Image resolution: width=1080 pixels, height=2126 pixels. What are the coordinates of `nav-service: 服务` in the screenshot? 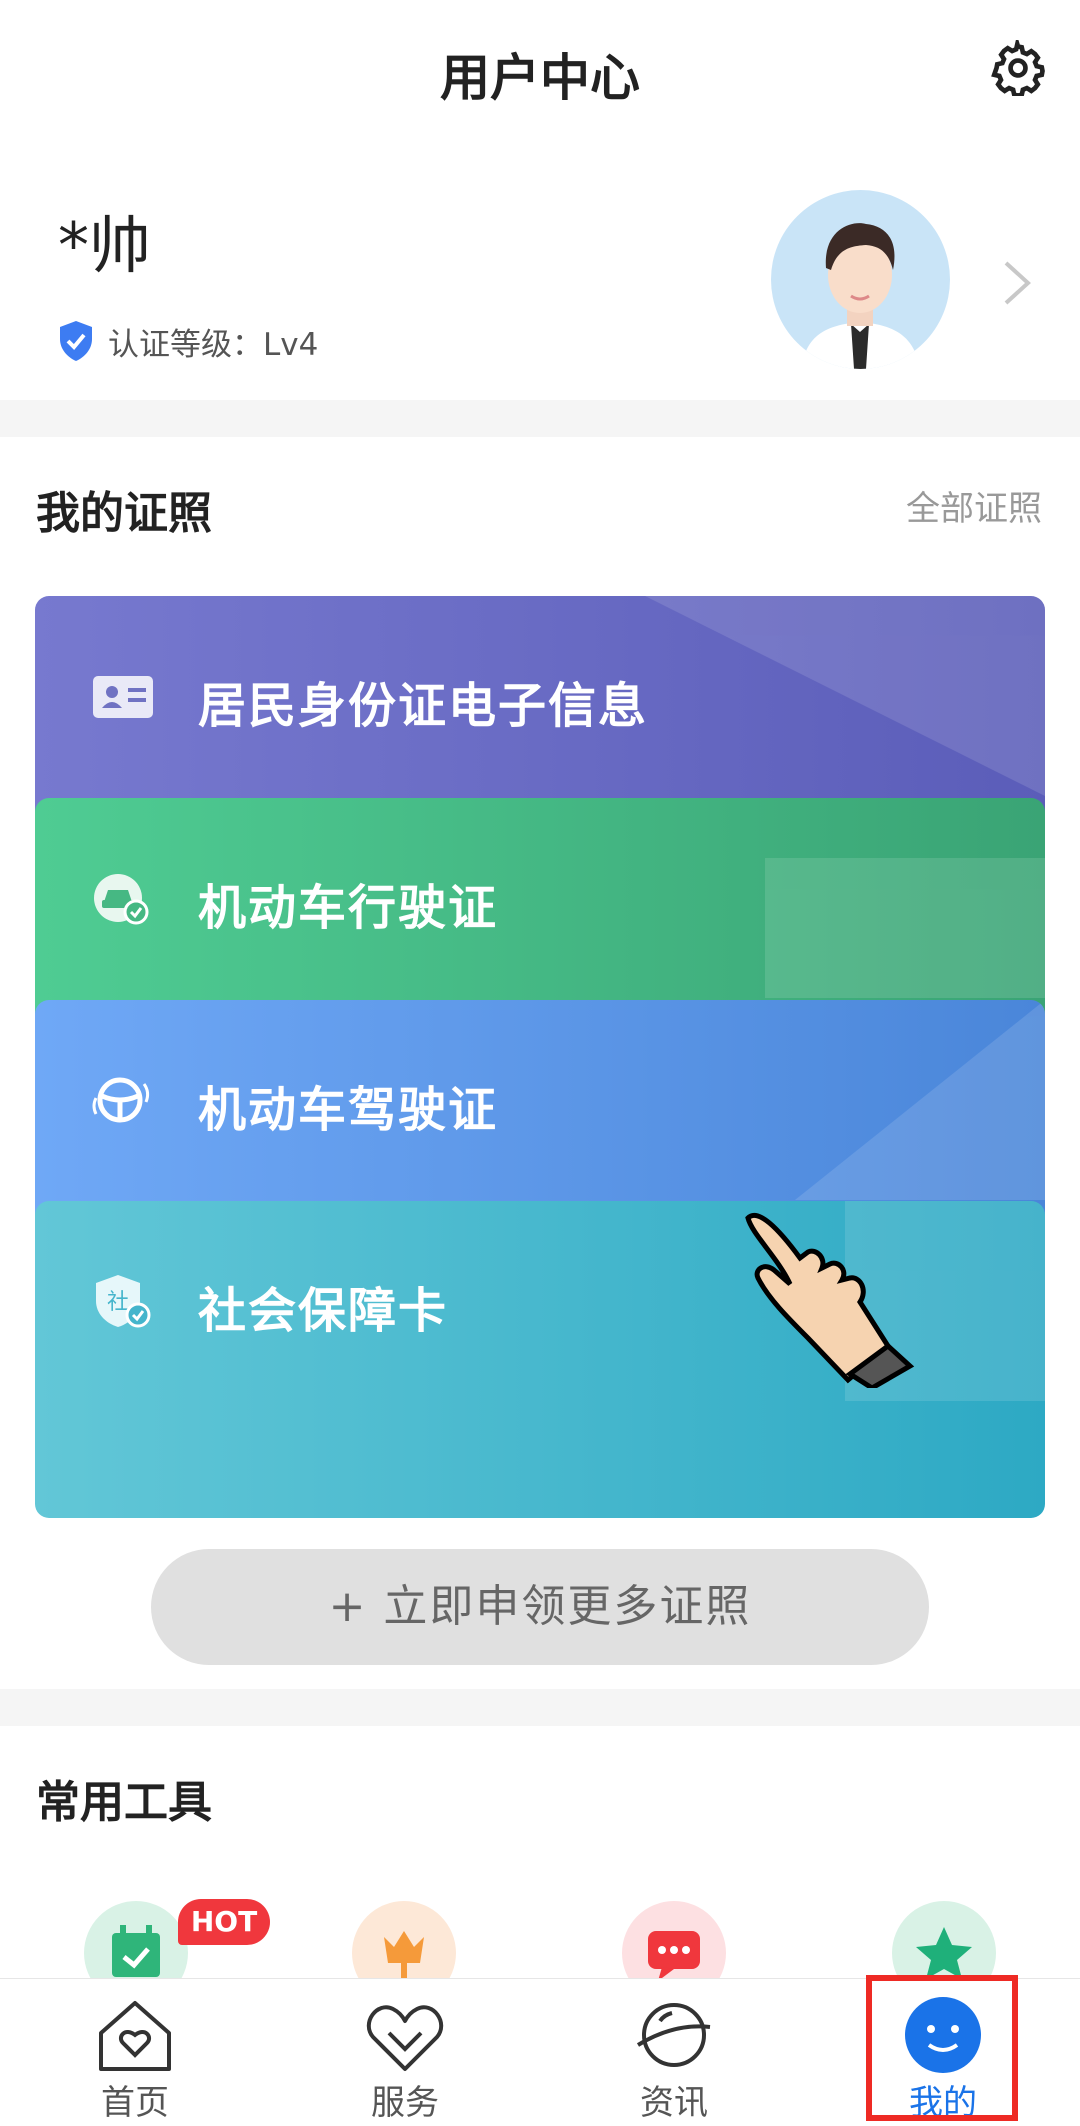 It's located at (405, 2051).